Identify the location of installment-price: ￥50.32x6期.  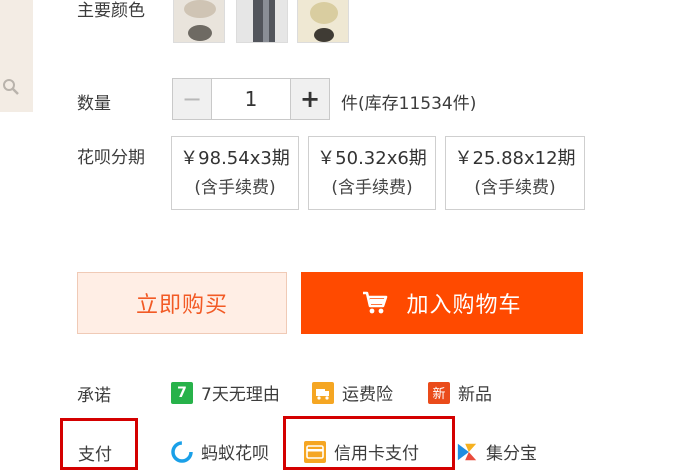
(372, 158).